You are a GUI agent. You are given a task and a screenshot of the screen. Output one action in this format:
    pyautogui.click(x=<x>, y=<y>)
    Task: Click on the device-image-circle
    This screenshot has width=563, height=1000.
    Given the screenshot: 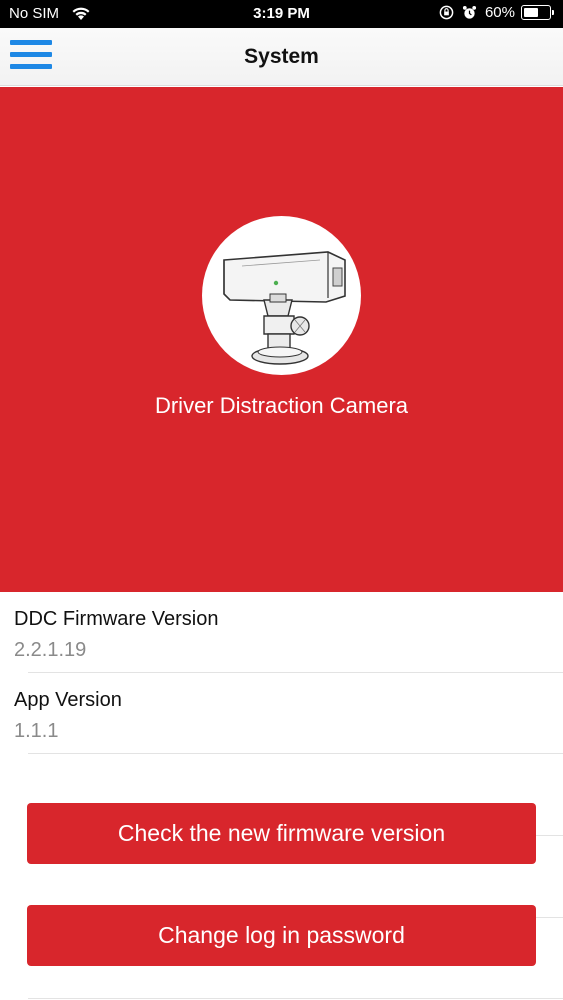 What is the action you would take?
    pyautogui.click(x=281, y=295)
    